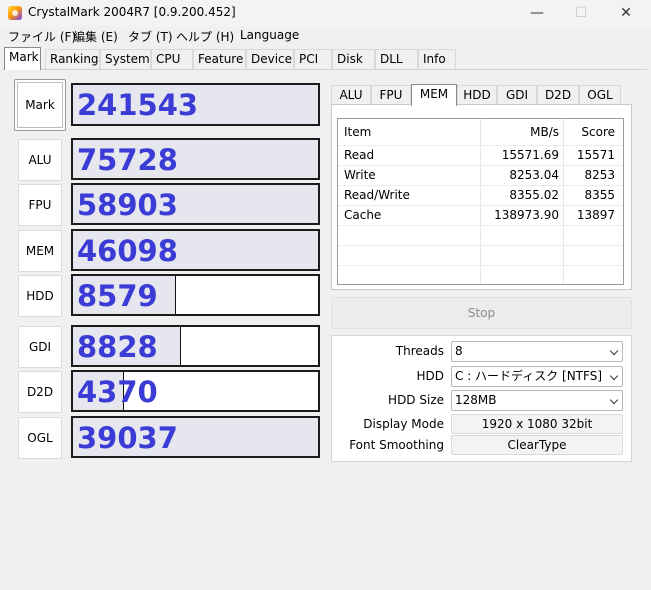 The width and height of the screenshot is (651, 590). What do you see at coordinates (530, 155) in the screenshot?
I see `row-mbs: 15571.69` at bounding box center [530, 155].